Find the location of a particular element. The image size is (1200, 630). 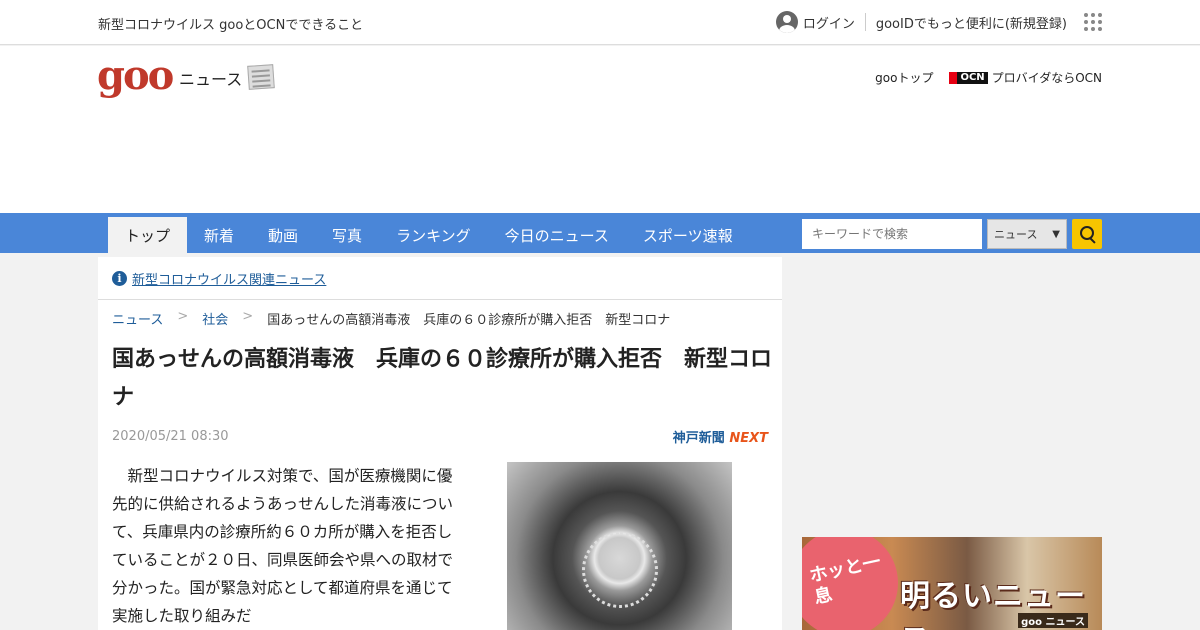

covid-notice: i 新型コロナウイルス関連ニュース is located at coordinates (440, 278).